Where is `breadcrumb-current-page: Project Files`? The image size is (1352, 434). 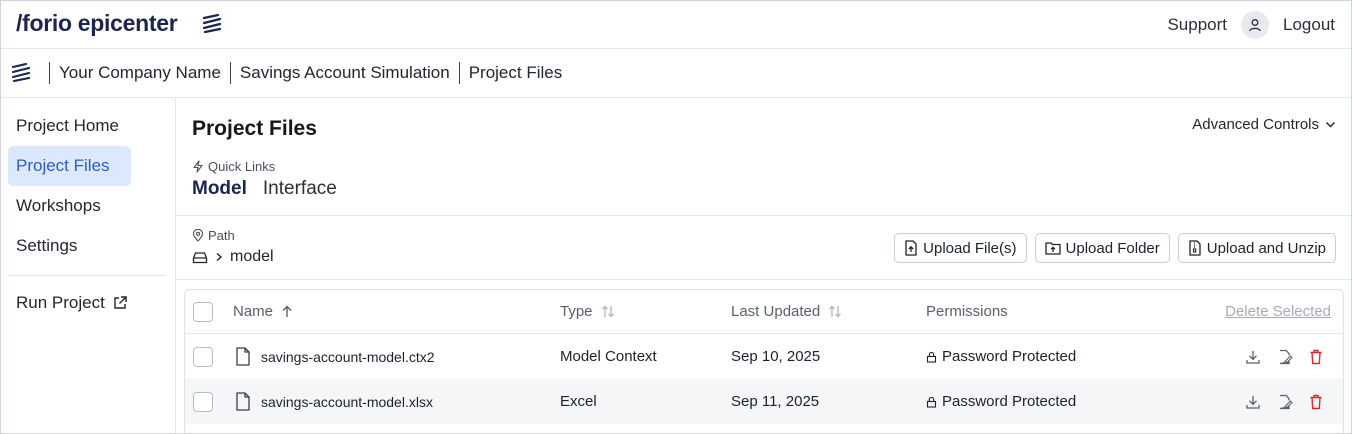
breadcrumb-current-page: Project Files is located at coordinates (515, 72).